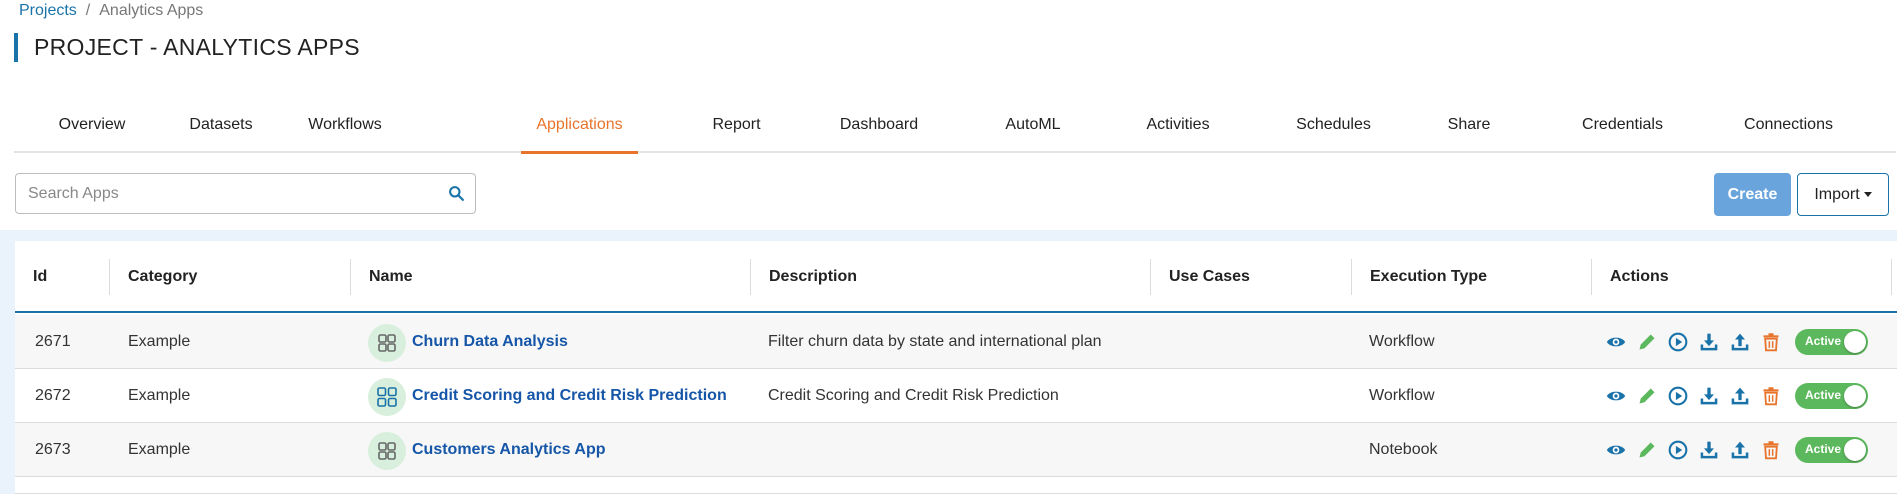  I want to click on column-header-description: Description, so click(951, 277).